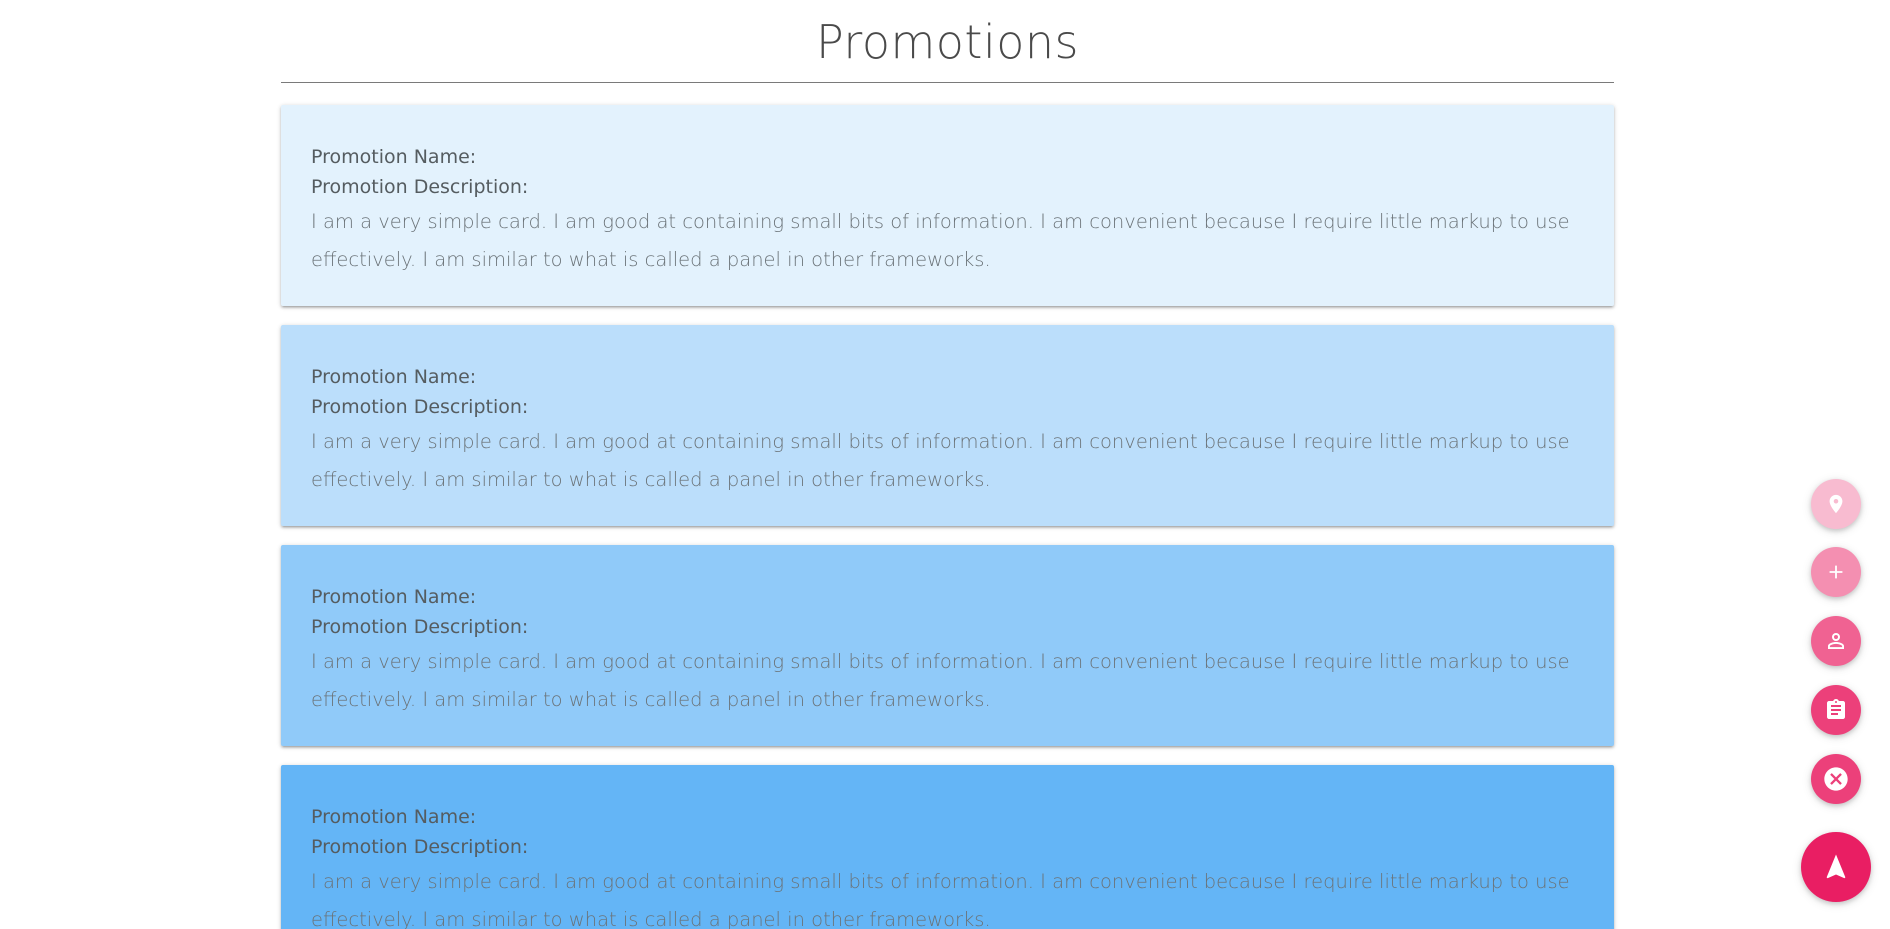 The height and width of the screenshot is (929, 1890). I want to click on profile-button, so click(1836, 641).